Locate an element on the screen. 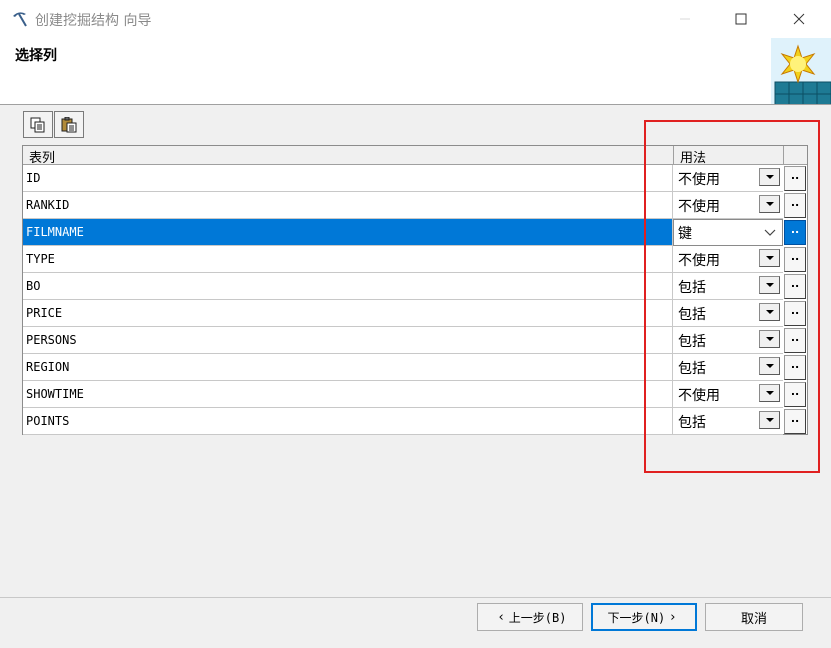 This screenshot has width=831, height=648. table-row: BO 包括 .. is located at coordinates (415, 286).